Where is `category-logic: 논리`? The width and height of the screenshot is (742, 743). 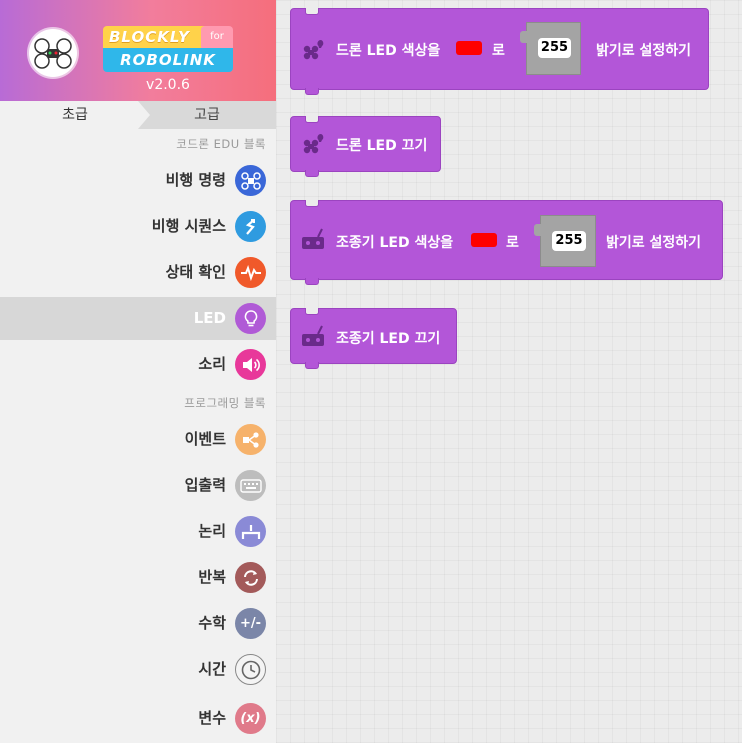 category-logic: 논리 is located at coordinates (138, 531).